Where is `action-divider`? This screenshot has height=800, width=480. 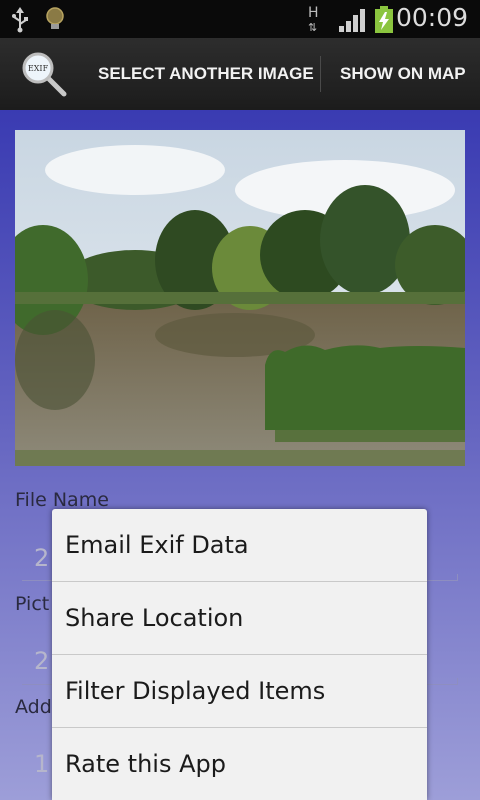 action-divider is located at coordinates (320, 74).